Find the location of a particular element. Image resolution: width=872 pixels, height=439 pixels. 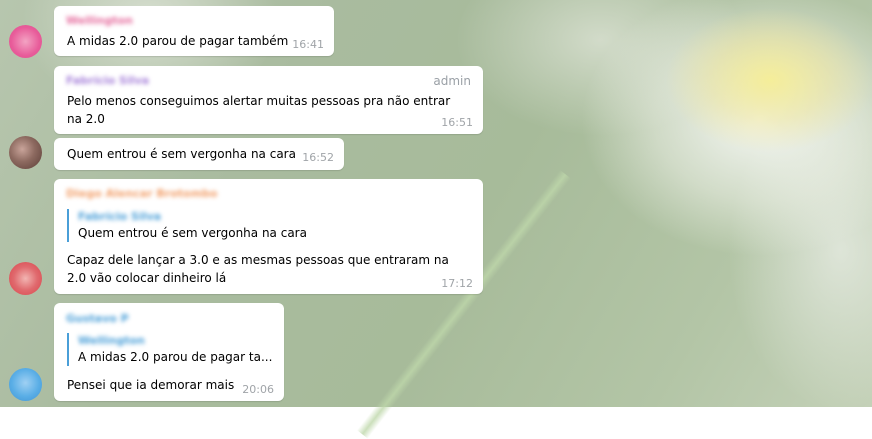

message-bubble: Quem entrou é sem vergonha na cara 16:52 is located at coordinates (199, 154).